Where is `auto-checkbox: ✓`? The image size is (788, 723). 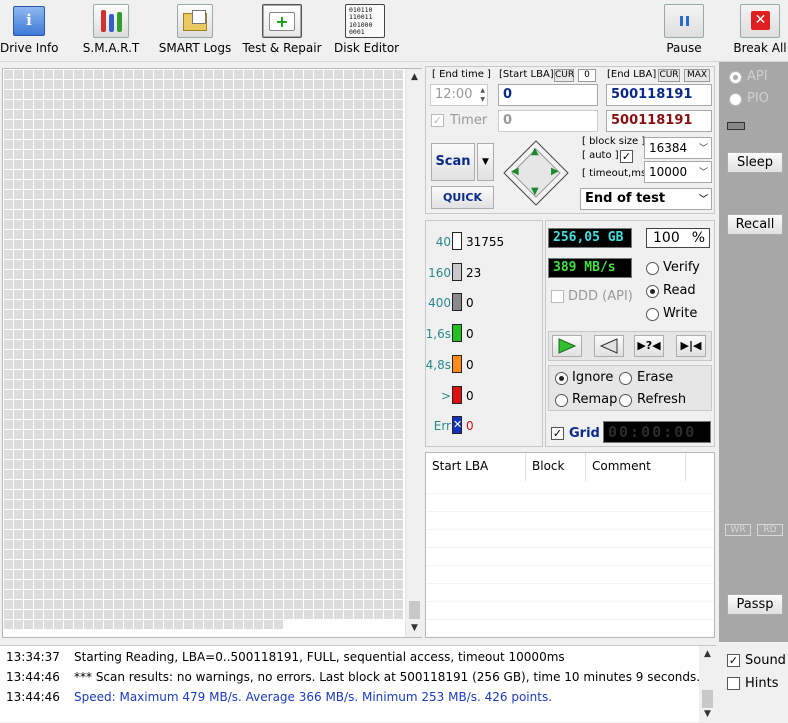 auto-checkbox: ✓ is located at coordinates (626, 156).